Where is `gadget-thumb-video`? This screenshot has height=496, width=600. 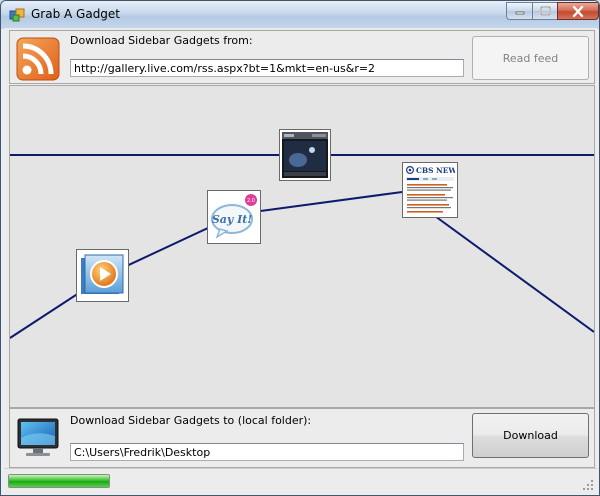 gadget-thumb-video is located at coordinates (305, 155).